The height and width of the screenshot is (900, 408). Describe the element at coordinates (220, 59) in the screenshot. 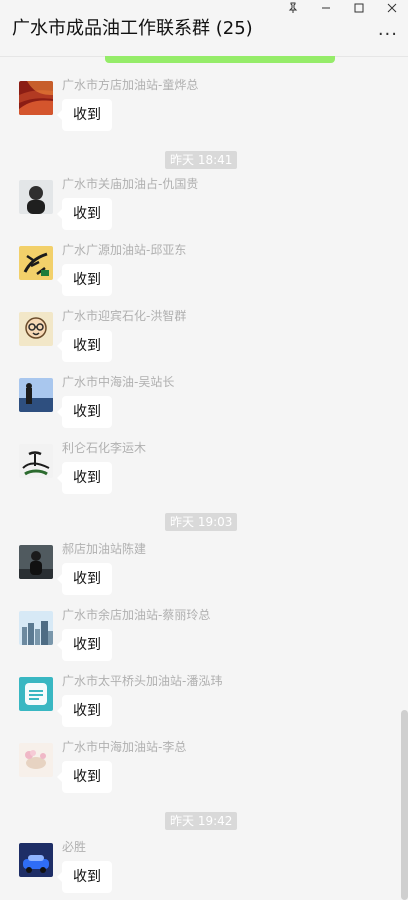

I see `unread-indicator` at that location.